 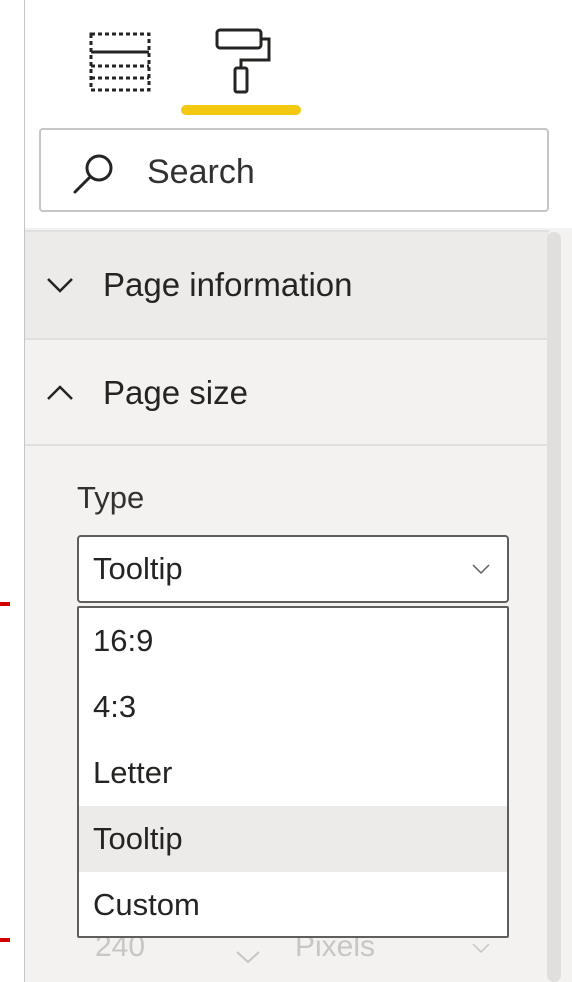 What do you see at coordinates (287, 445) in the screenshot?
I see `divider` at bounding box center [287, 445].